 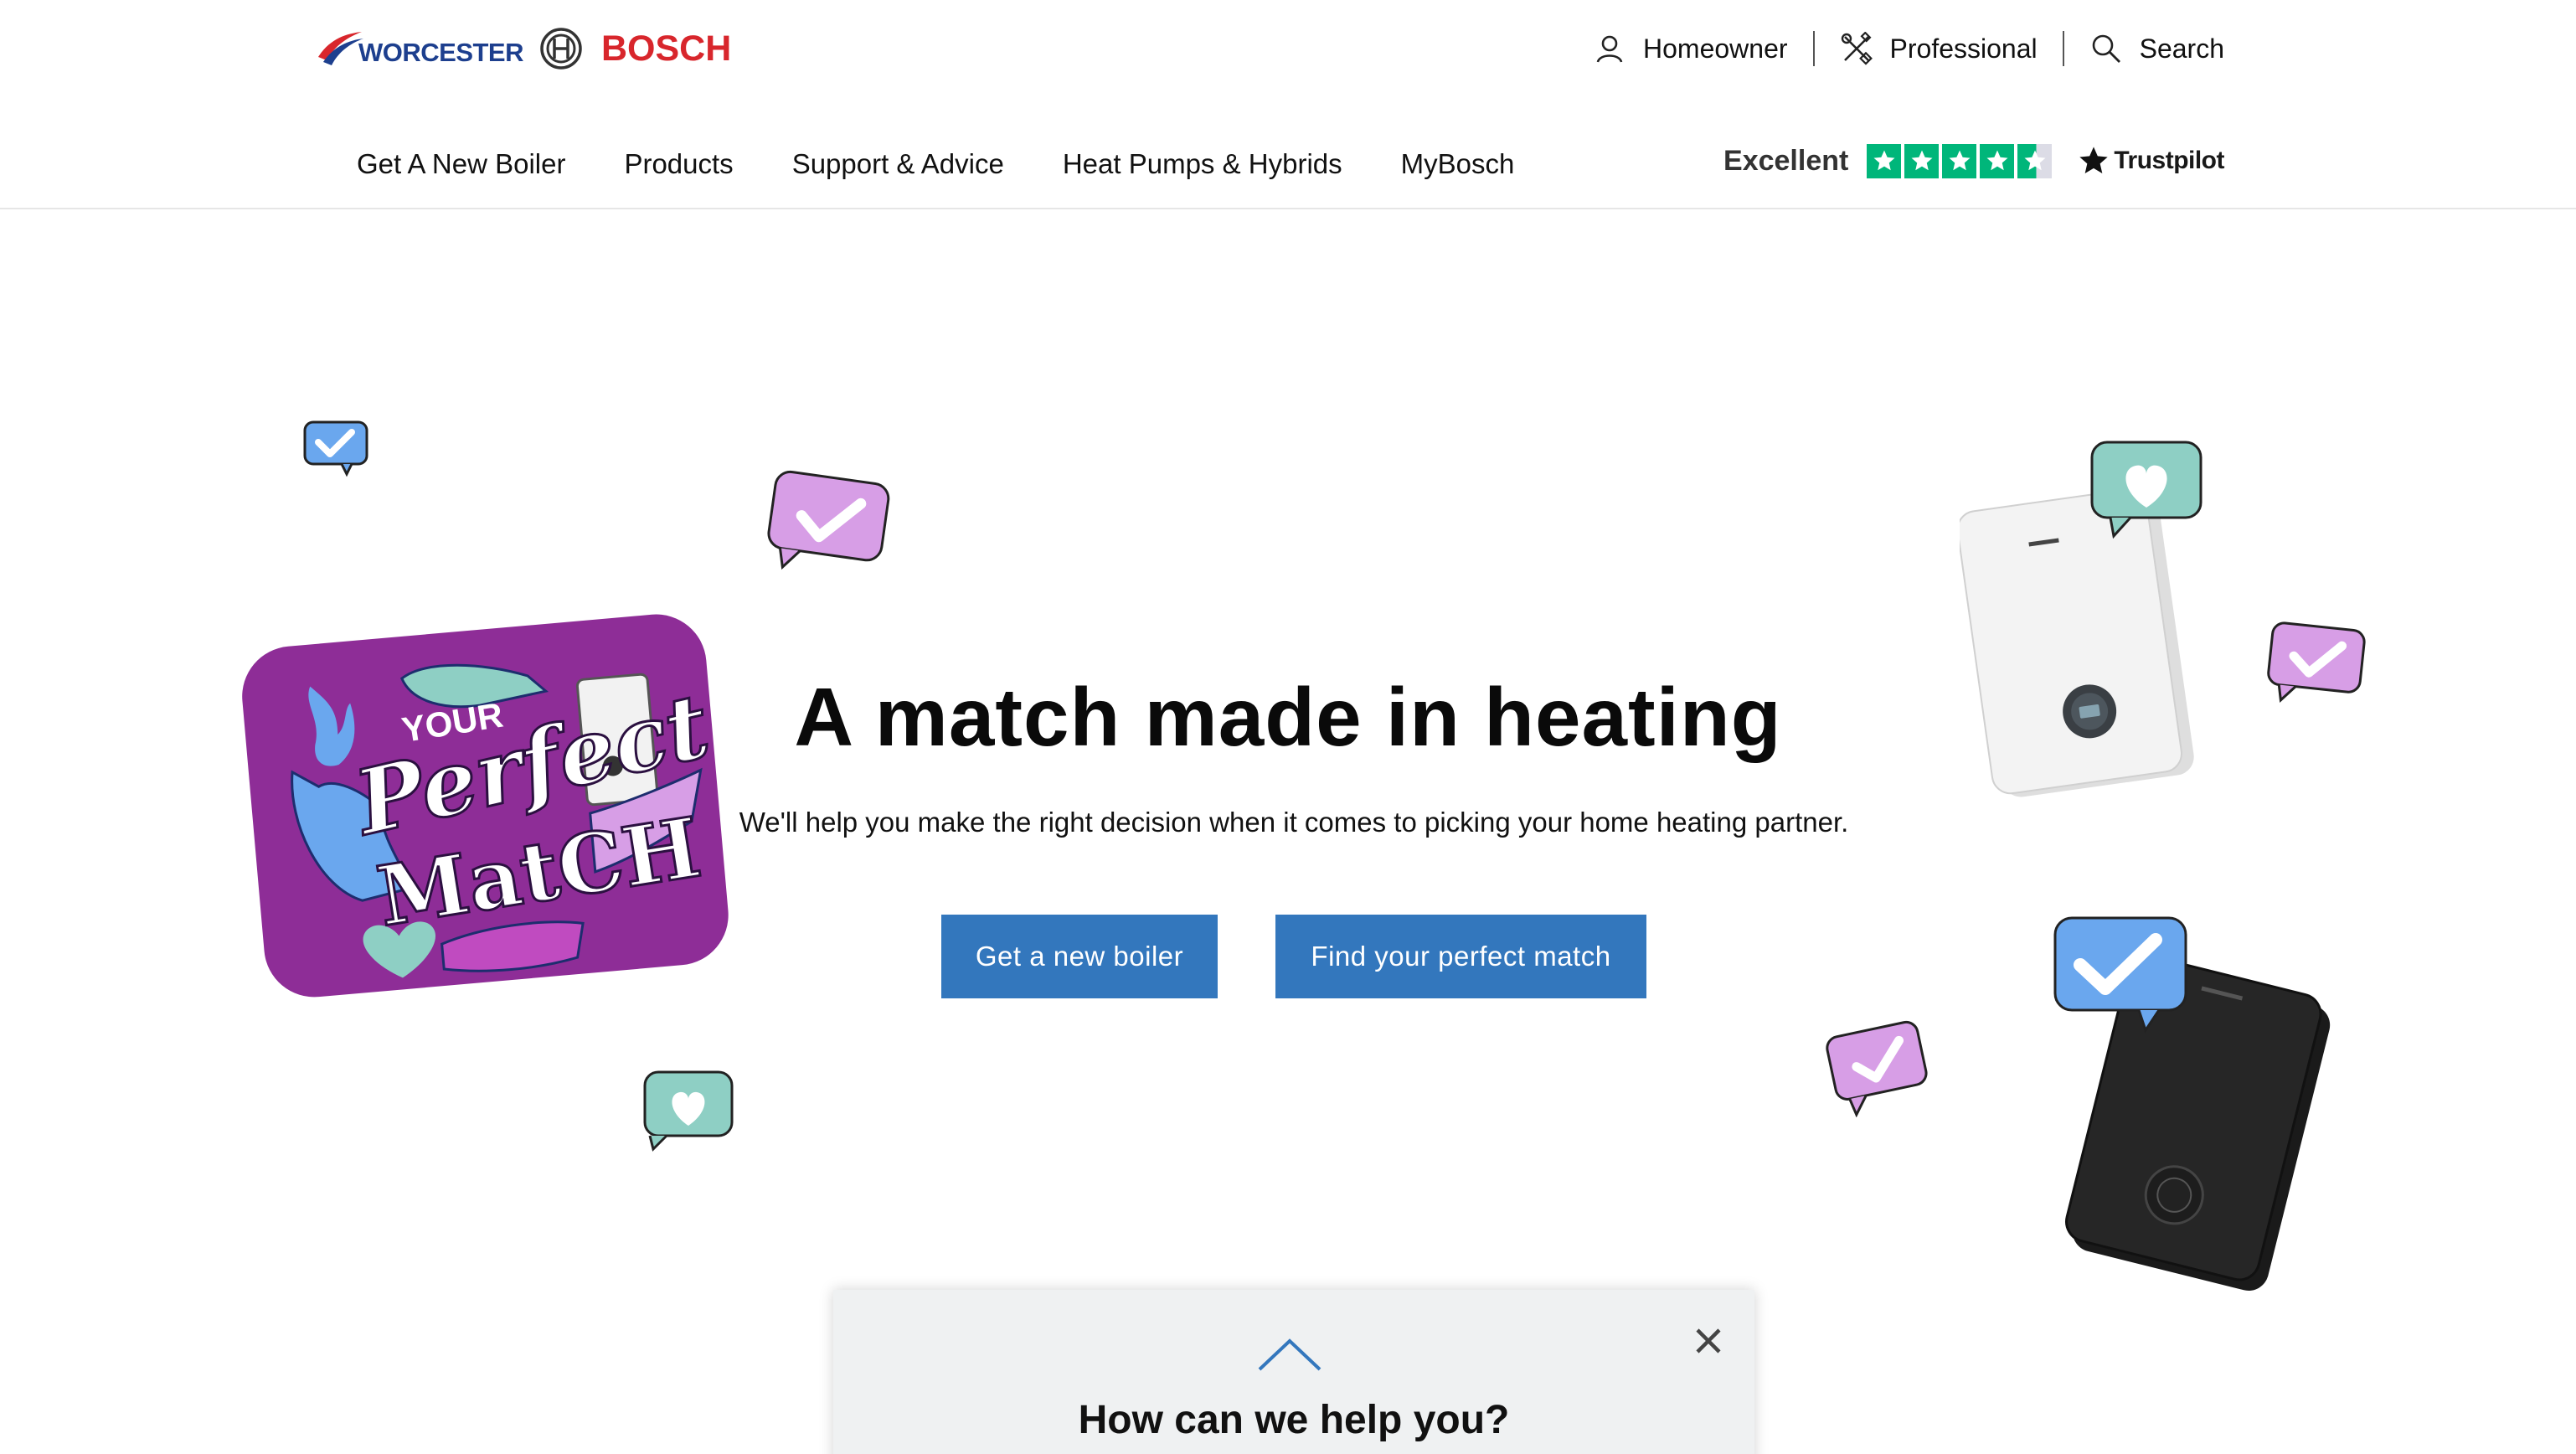 I want to click on nav-item-heat-pumps-hybrids: Heat Pumps & Hybrids, so click(x=1202, y=164).